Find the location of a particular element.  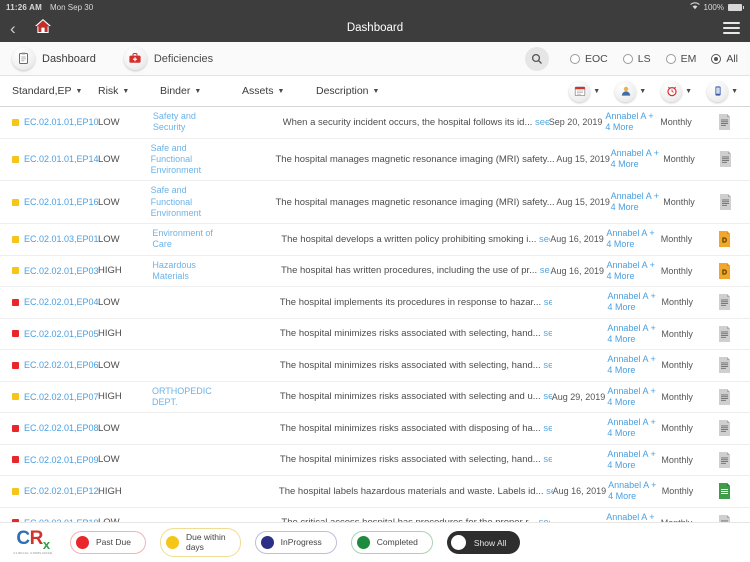

standard-ep-link: EC.02.02.01,EP19 is located at coordinates (61, 520).